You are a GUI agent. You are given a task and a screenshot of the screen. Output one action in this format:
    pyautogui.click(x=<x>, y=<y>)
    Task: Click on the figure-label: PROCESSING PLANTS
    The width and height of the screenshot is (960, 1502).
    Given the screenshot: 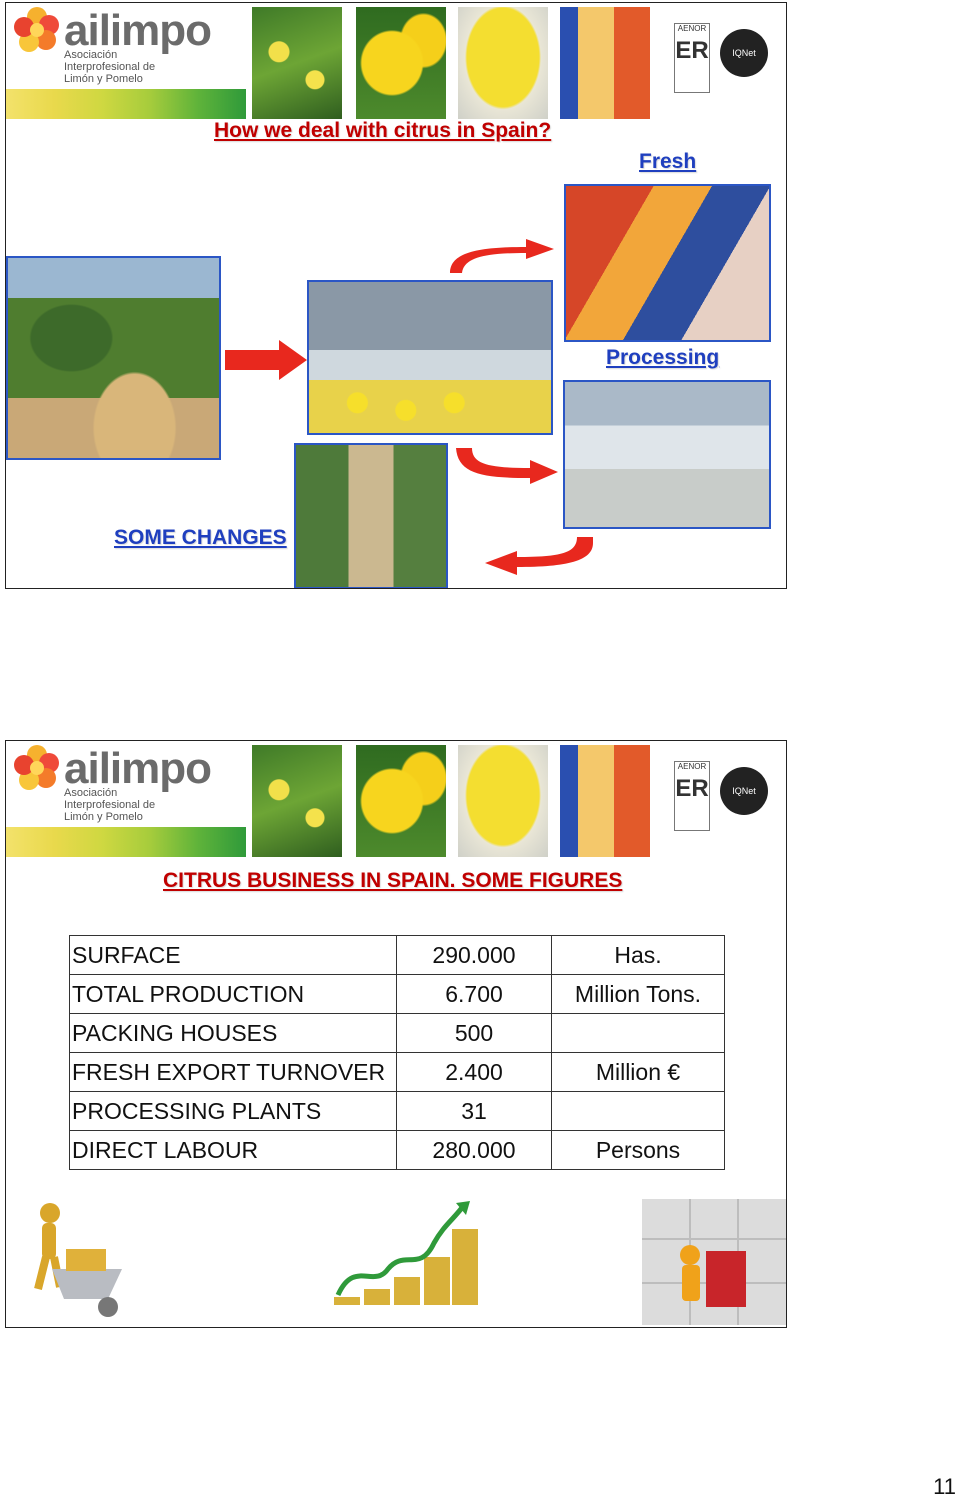 What is the action you would take?
    pyautogui.click(x=233, y=1111)
    